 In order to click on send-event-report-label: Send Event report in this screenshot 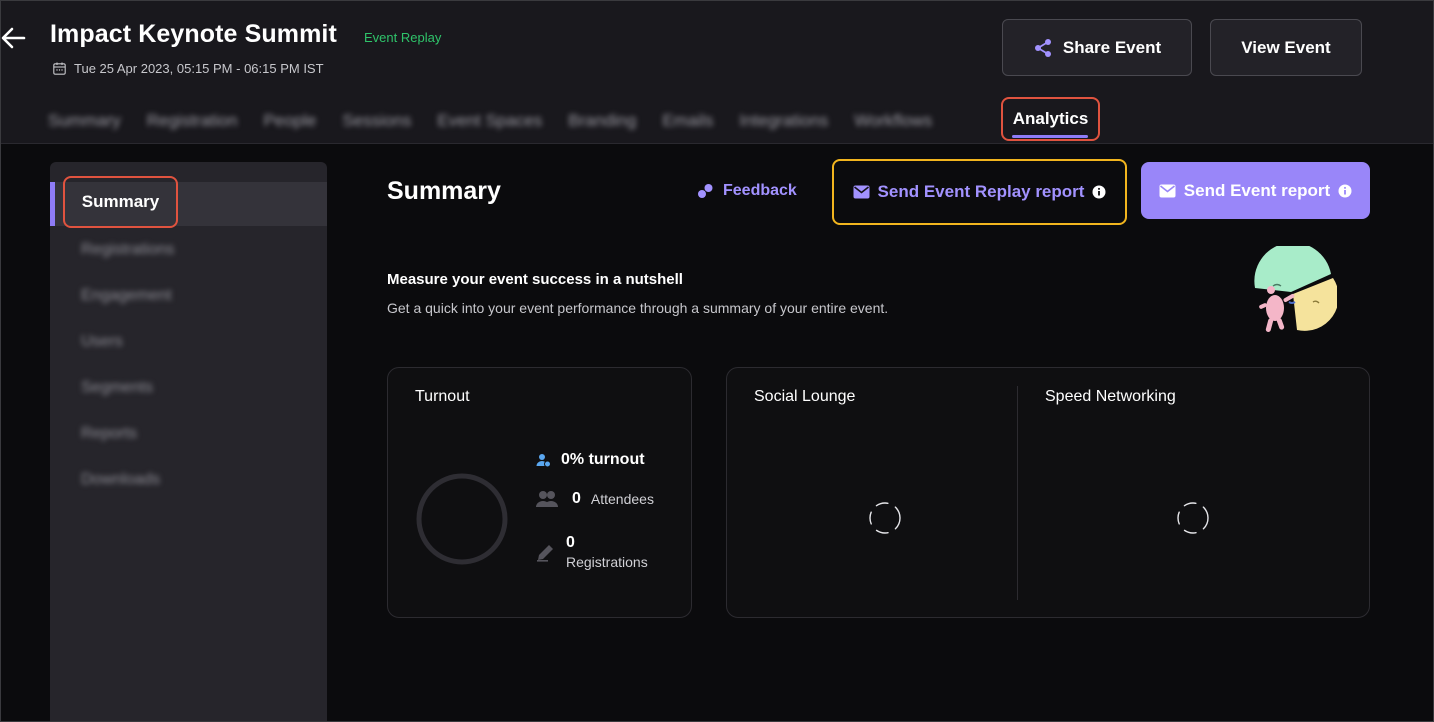, I will do `click(1257, 190)`.